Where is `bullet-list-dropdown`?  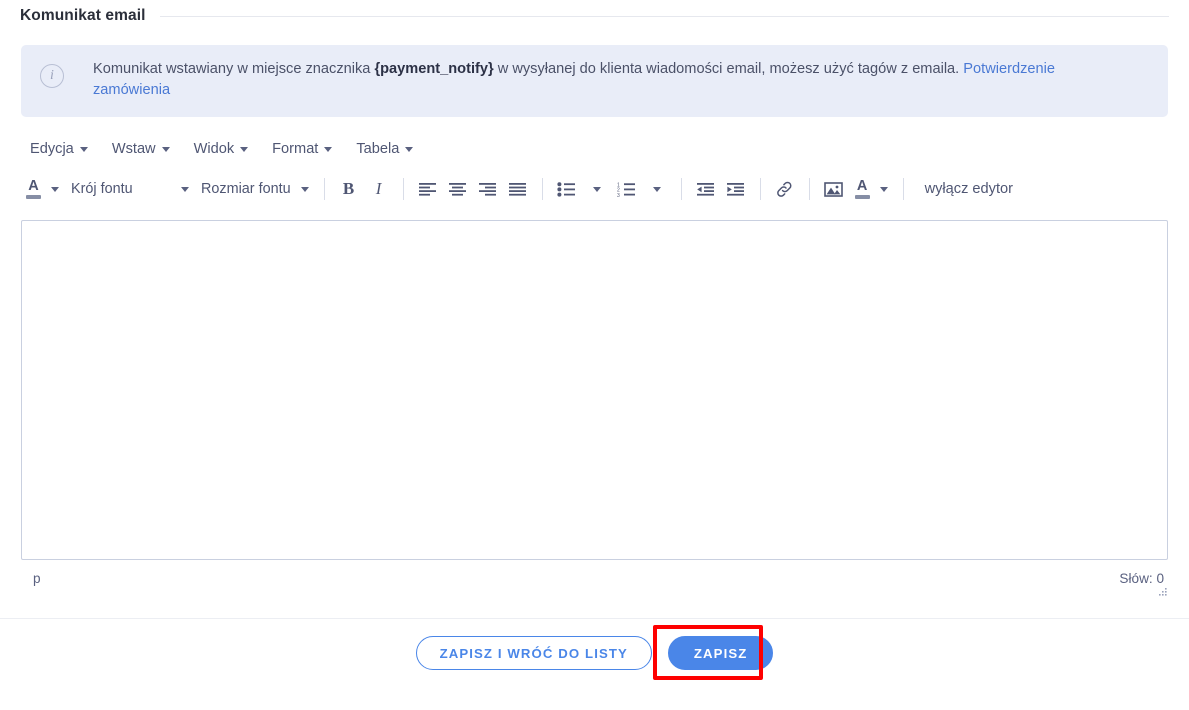 bullet-list-dropdown is located at coordinates (597, 189).